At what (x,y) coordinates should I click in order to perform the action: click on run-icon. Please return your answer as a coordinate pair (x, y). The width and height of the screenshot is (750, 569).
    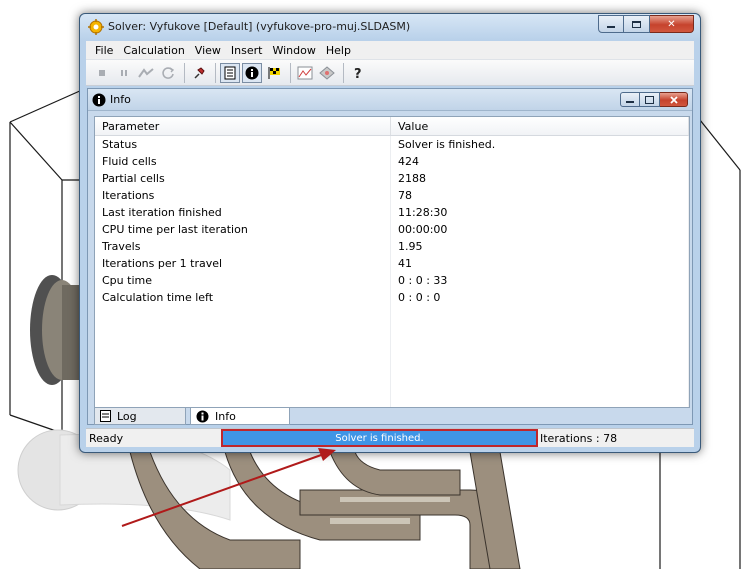
    Looking at the image, I should click on (146, 72).